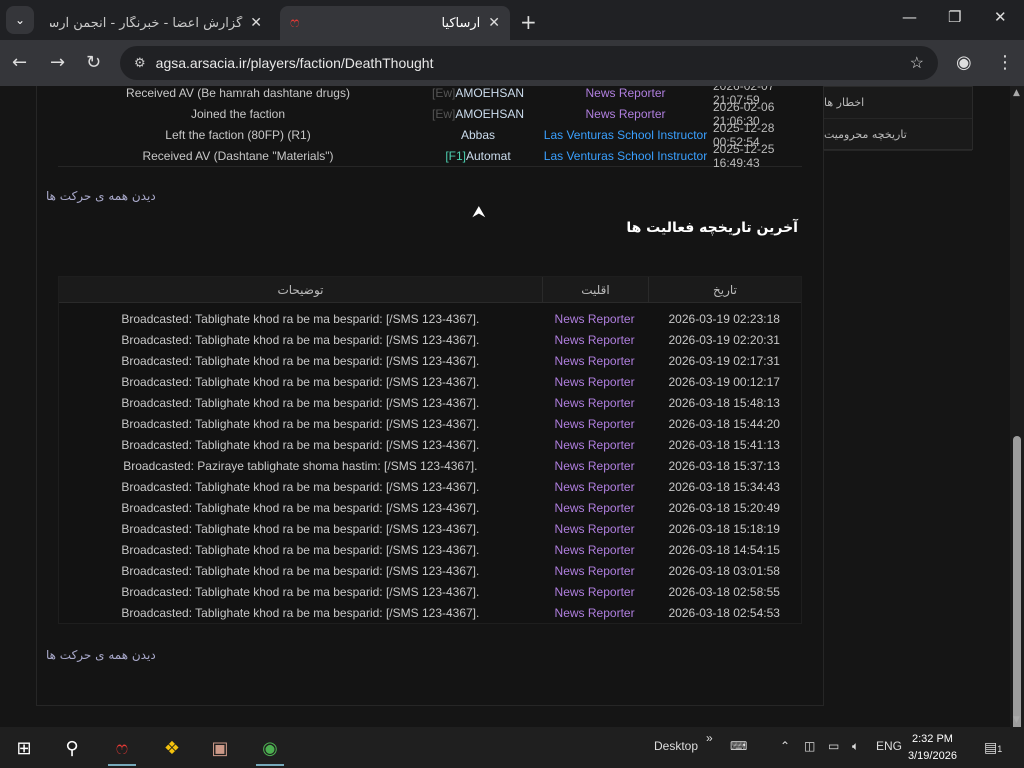  I want to click on window-close-icon: ✕, so click(1000, 17).